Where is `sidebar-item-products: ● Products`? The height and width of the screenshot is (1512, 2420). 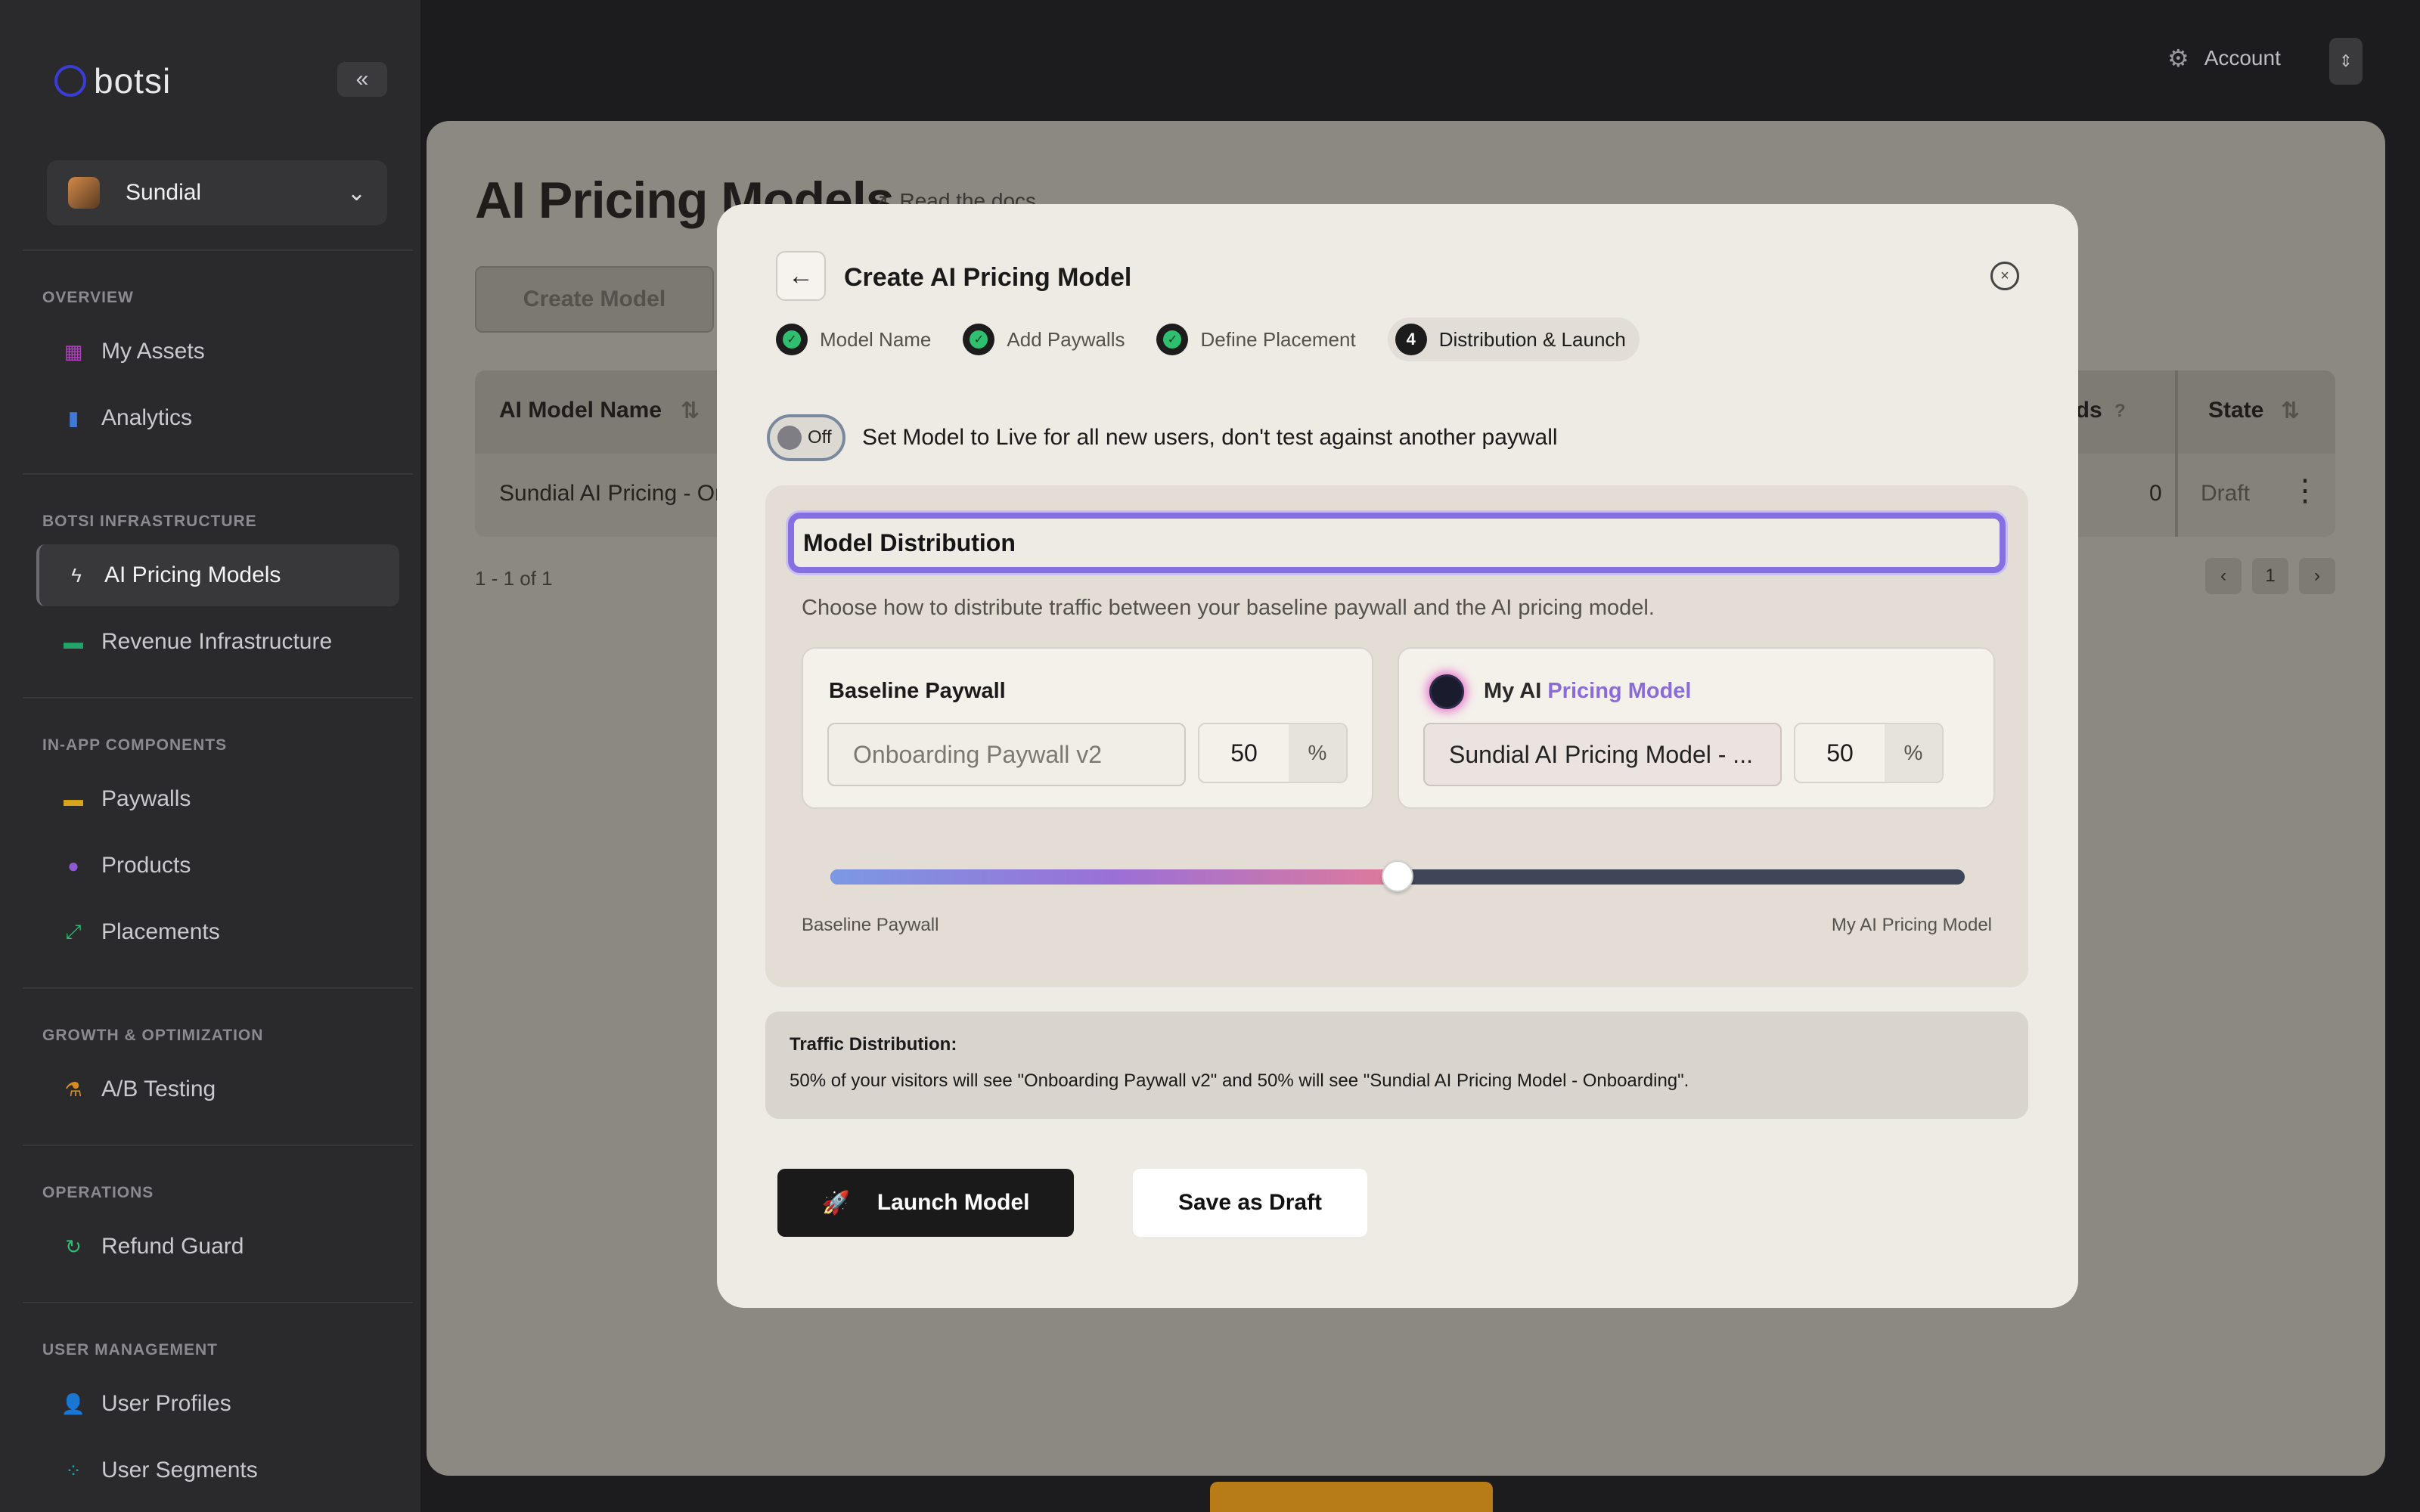 sidebar-item-products: ● Products is located at coordinates (217, 866).